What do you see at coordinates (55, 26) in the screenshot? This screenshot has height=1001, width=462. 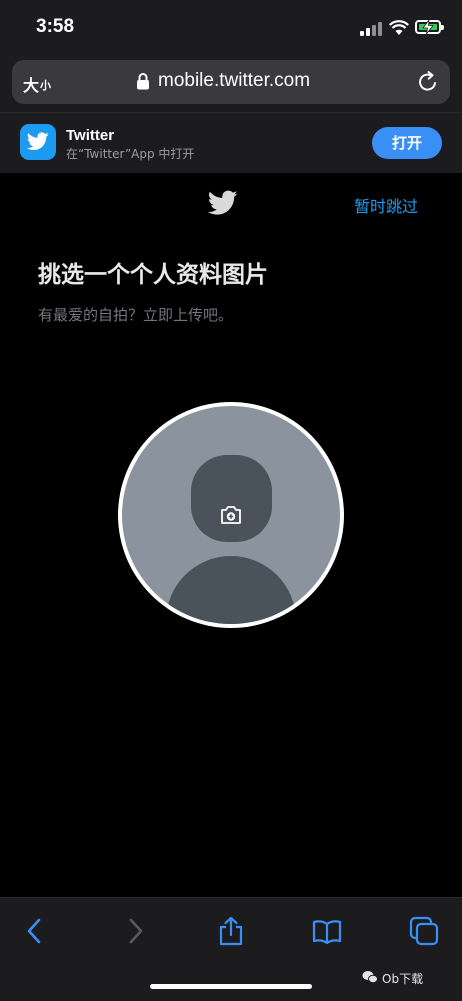 I see `status-time: 3:58` at bounding box center [55, 26].